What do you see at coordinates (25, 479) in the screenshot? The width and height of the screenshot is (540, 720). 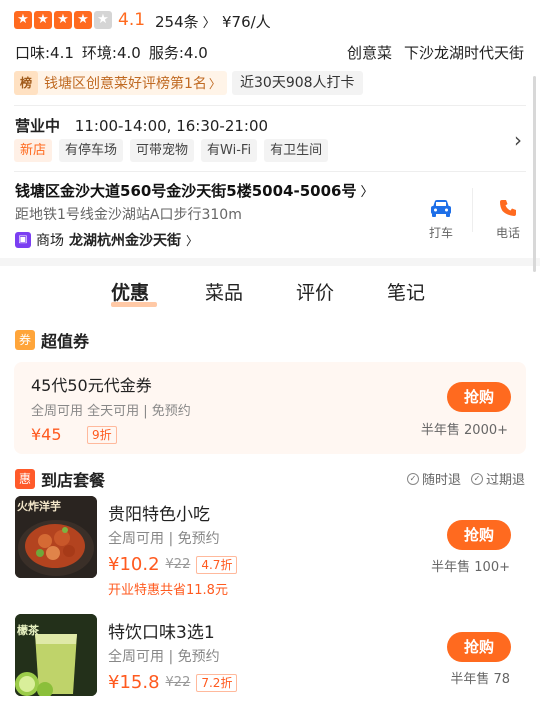 I see `deal-icon: 惠` at bounding box center [25, 479].